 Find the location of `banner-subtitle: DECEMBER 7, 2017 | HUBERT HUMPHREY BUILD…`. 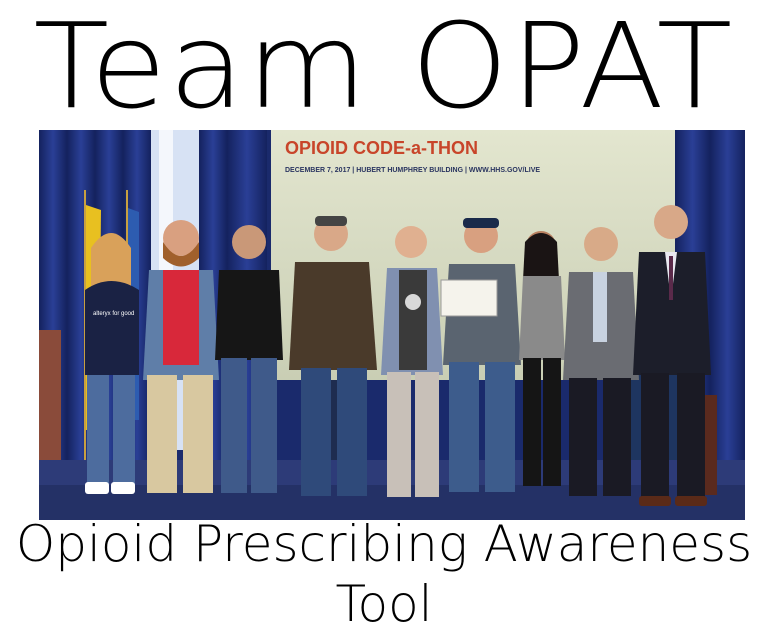

banner-subtitle: DECEMBER 7, 2017 | HUBERT HUMPHREY BUILD… is located at coordinates (412, 170).